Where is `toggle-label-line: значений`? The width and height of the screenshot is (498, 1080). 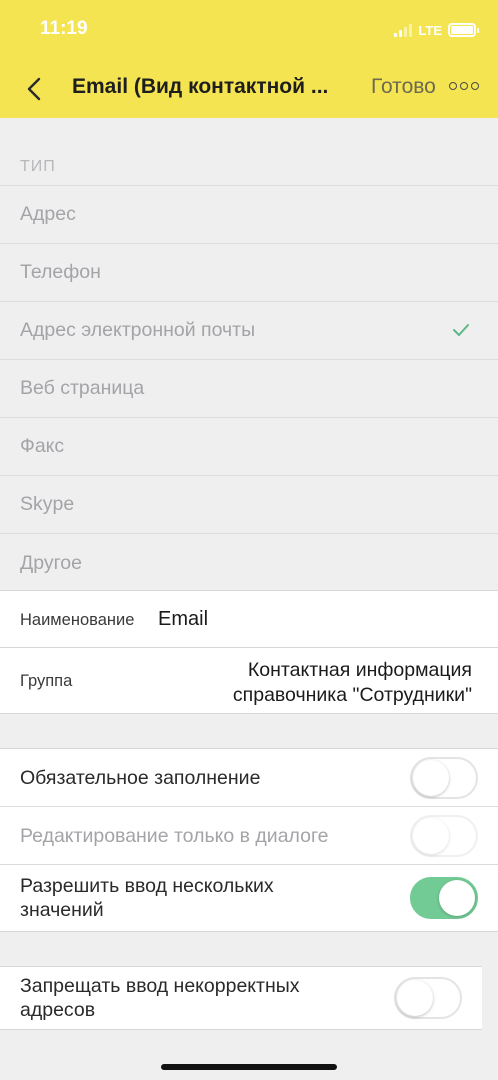
toggle-label-line: значений is located at coordinates (62, 910).